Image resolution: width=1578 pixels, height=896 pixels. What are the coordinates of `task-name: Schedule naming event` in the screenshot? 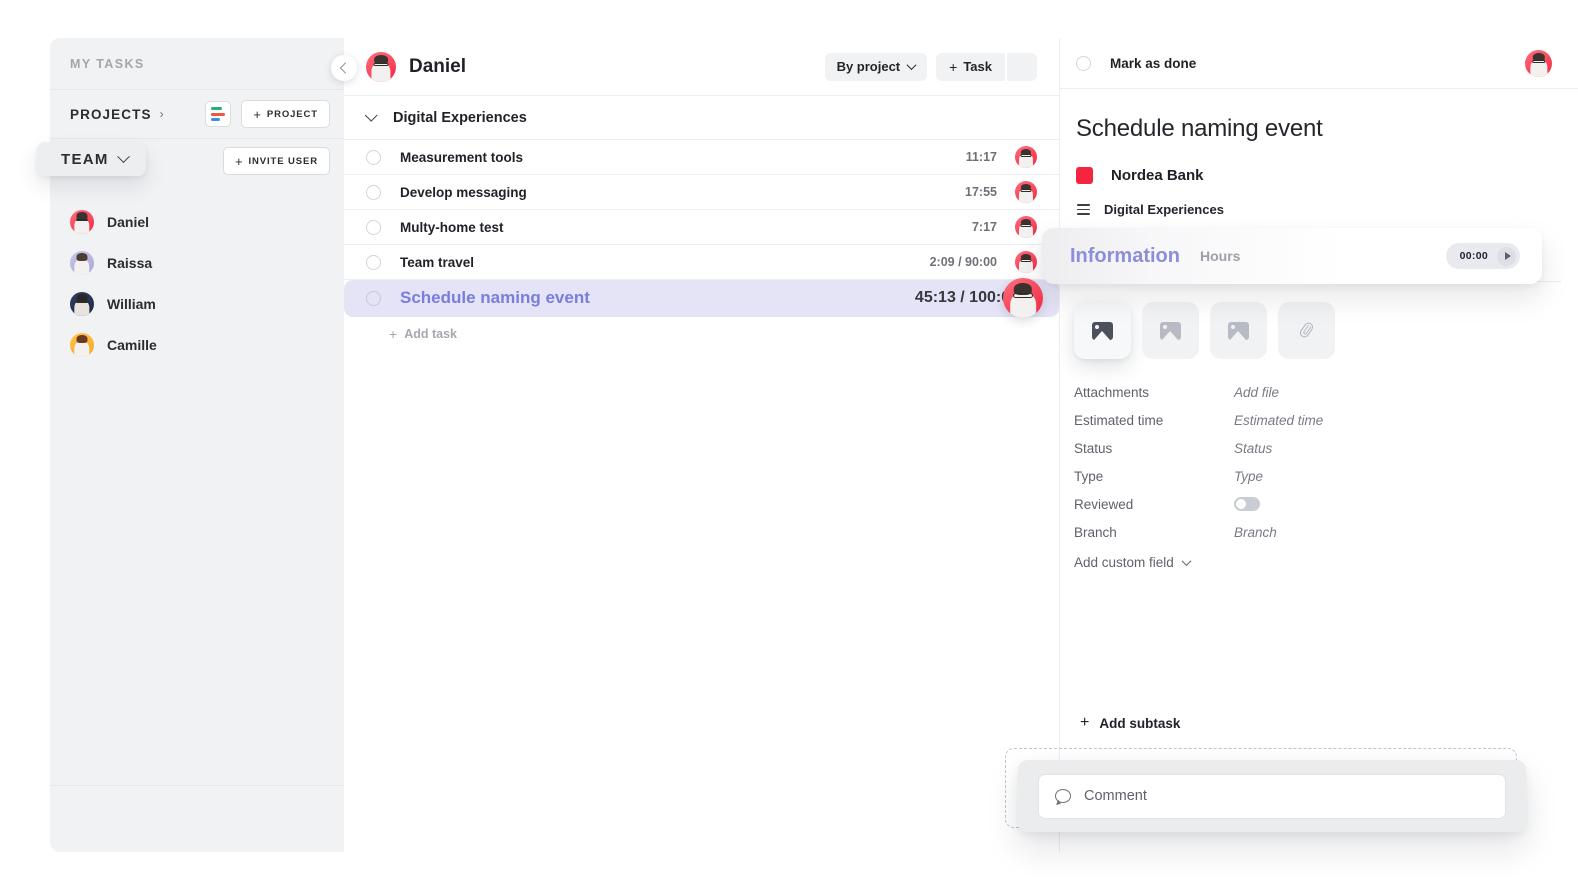 It's located at (495, 297).